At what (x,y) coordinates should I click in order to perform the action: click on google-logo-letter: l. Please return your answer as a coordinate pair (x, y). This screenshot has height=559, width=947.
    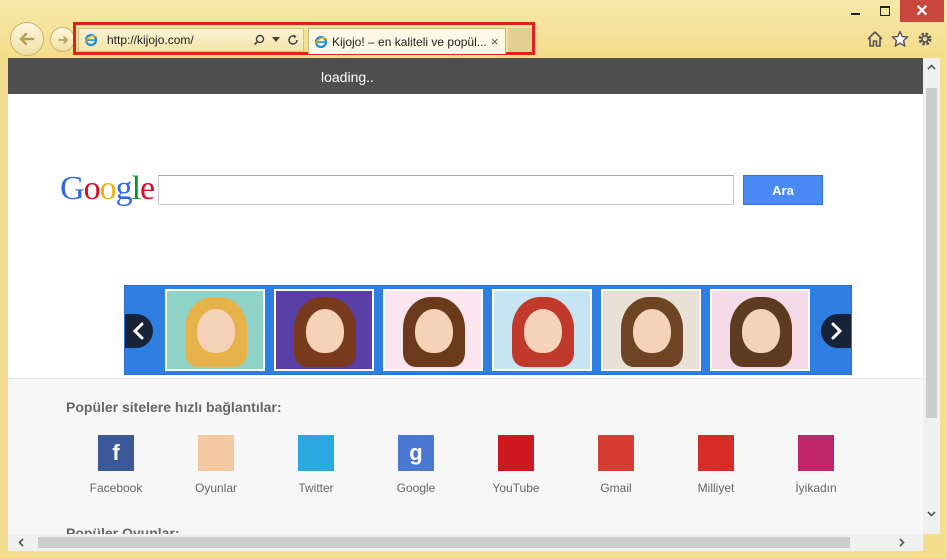
    Looking at the image, I should click on (136, 188).